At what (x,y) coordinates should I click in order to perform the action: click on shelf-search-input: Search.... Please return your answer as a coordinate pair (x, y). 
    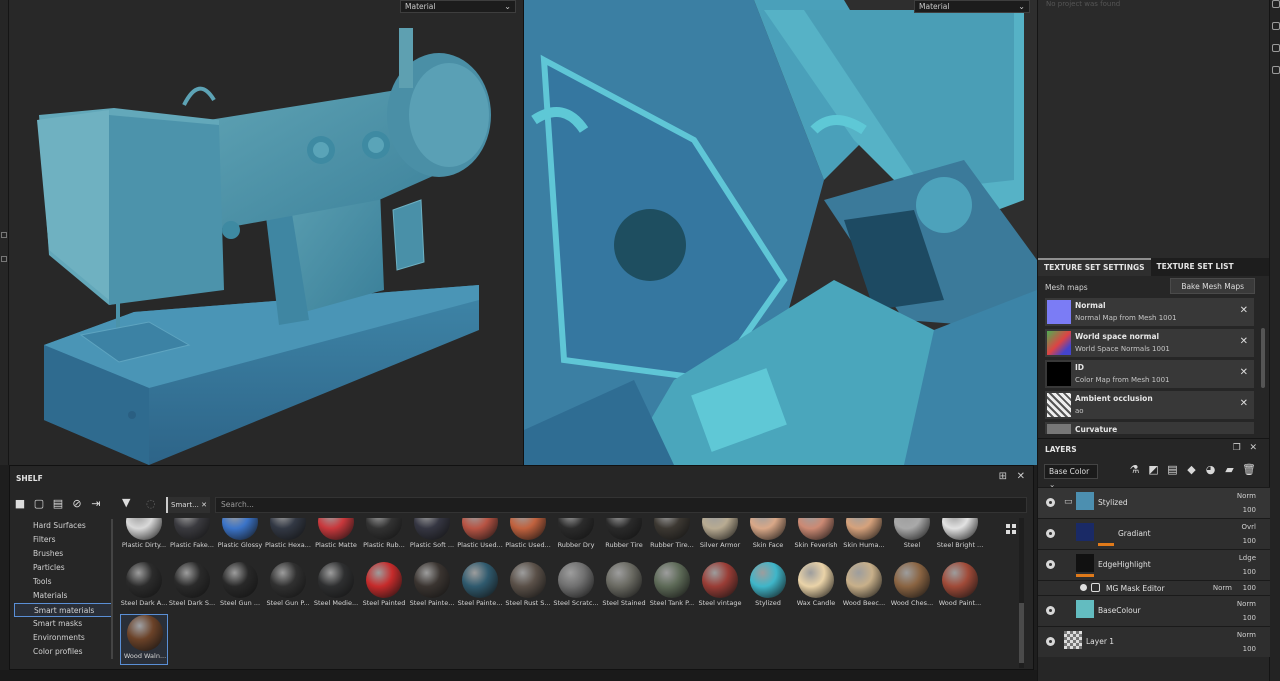
    Looking at the image, I should click on (621, 505).